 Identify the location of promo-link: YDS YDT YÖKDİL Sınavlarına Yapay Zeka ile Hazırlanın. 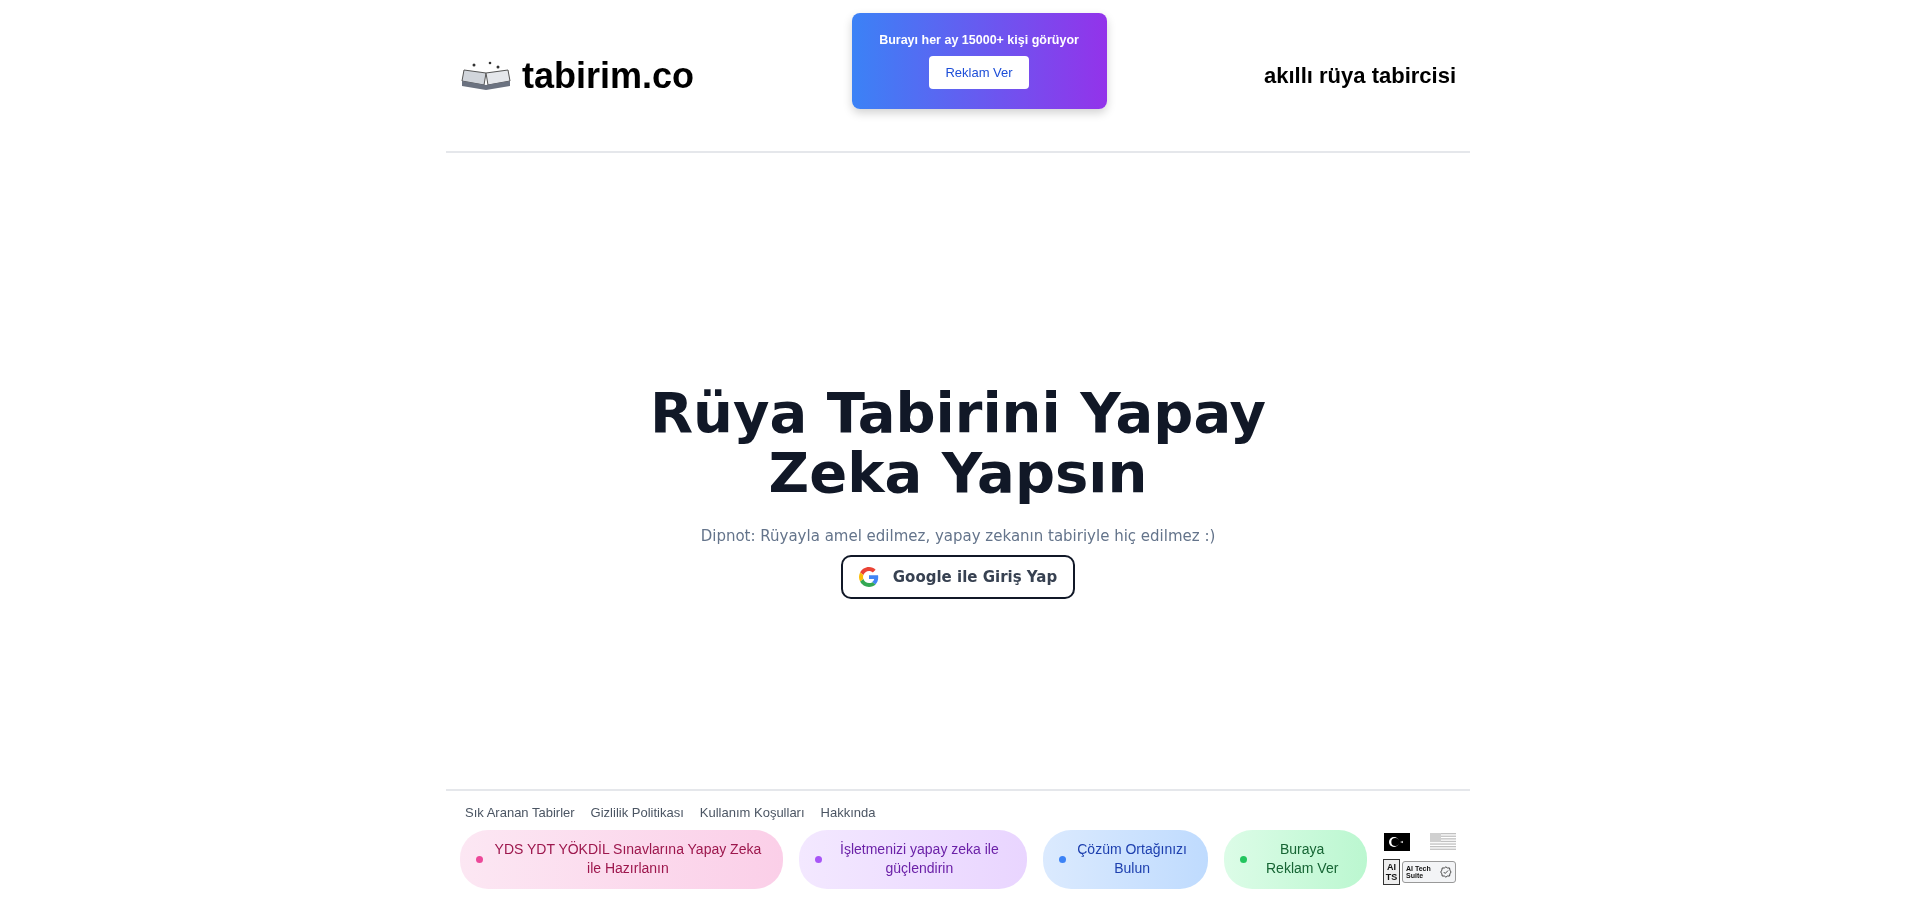
(621, 859).